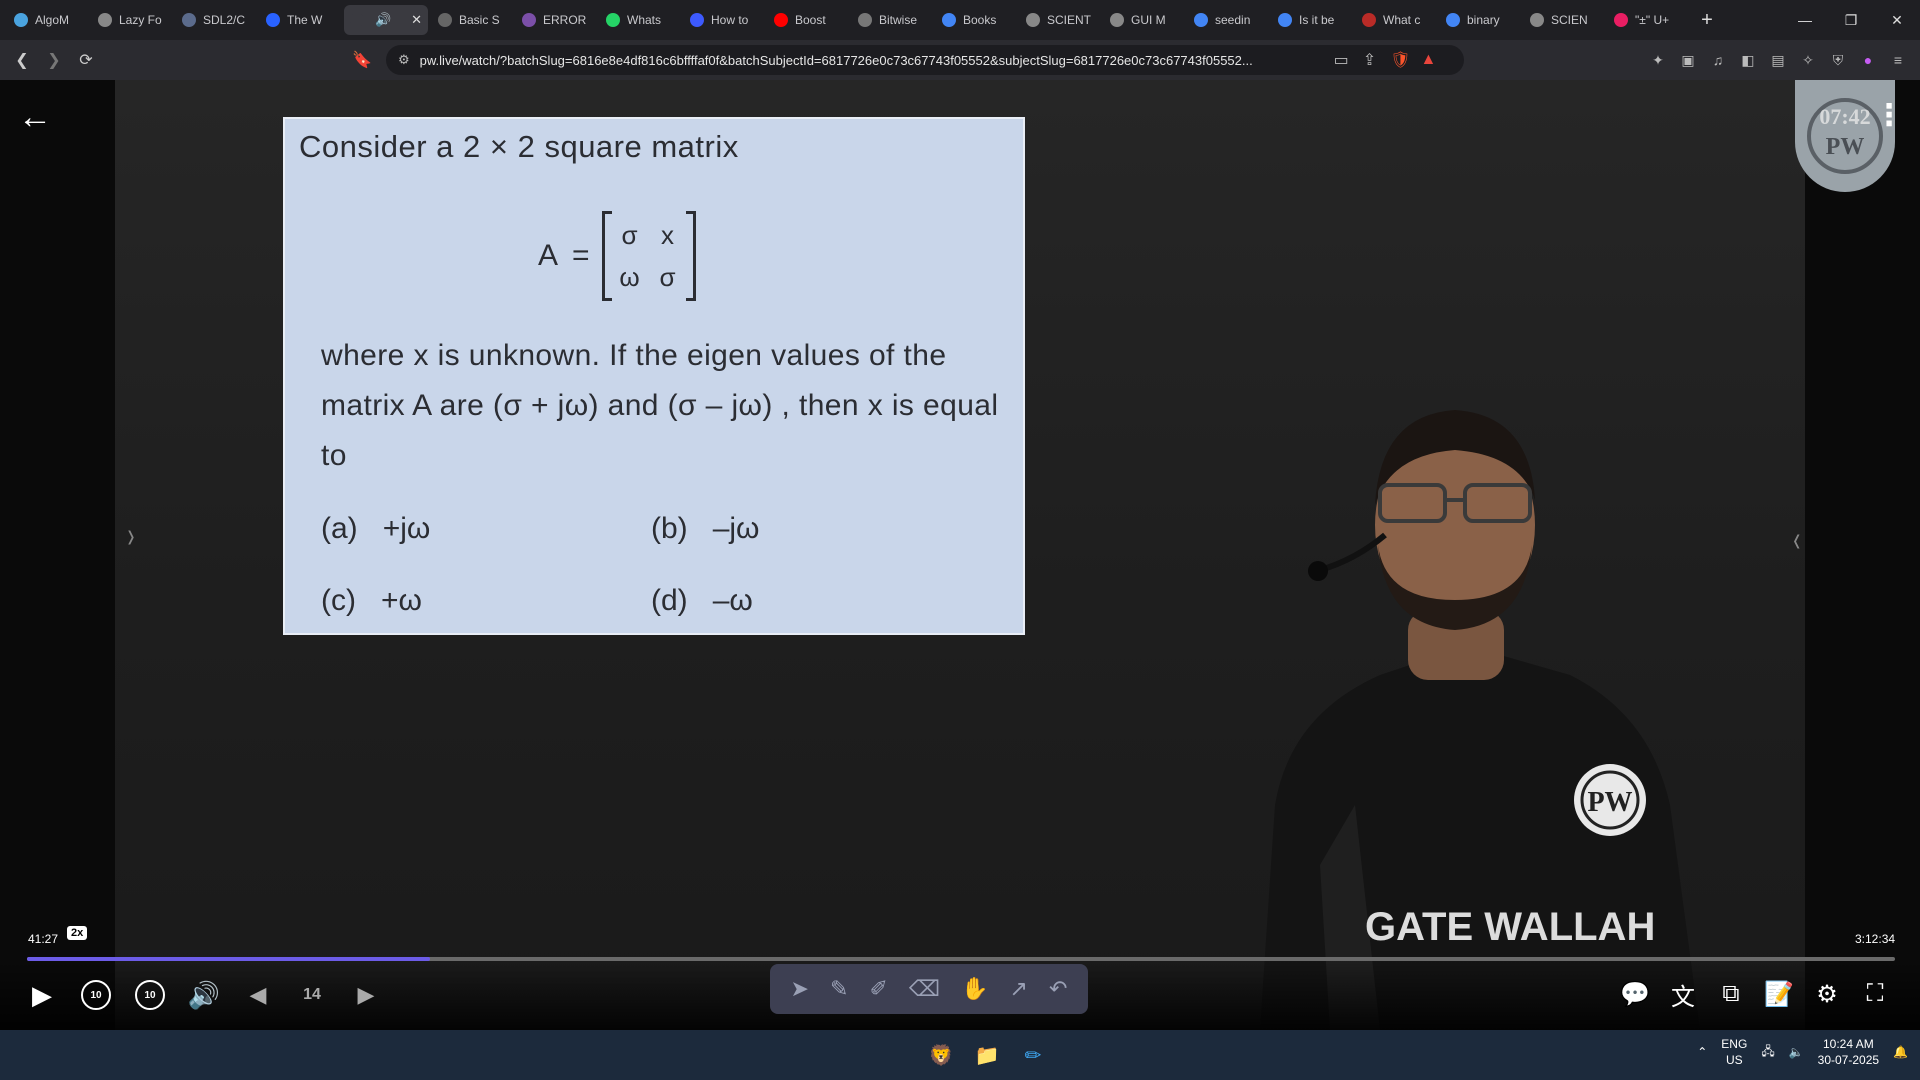 This screenshot has height=1080, width=1920. I want to click on browser-tab: The W, so click(300, 20).